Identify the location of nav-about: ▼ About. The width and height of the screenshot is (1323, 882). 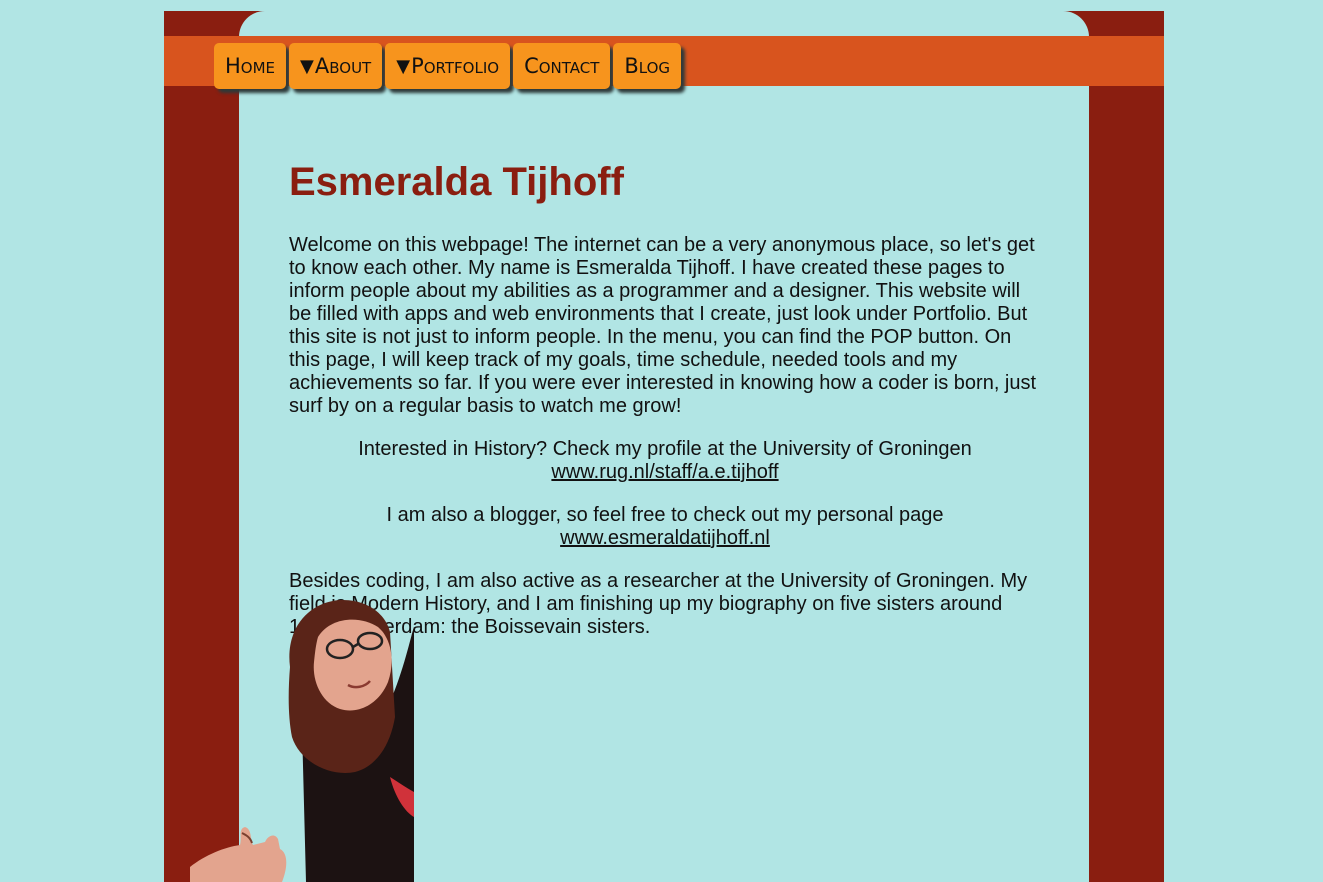
(336, 66).